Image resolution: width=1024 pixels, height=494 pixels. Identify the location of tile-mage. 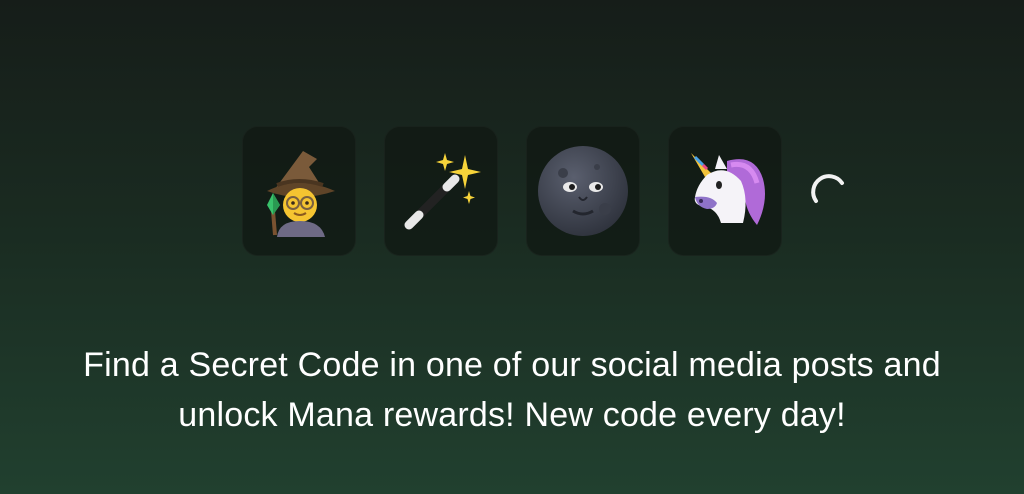
(299, 191).